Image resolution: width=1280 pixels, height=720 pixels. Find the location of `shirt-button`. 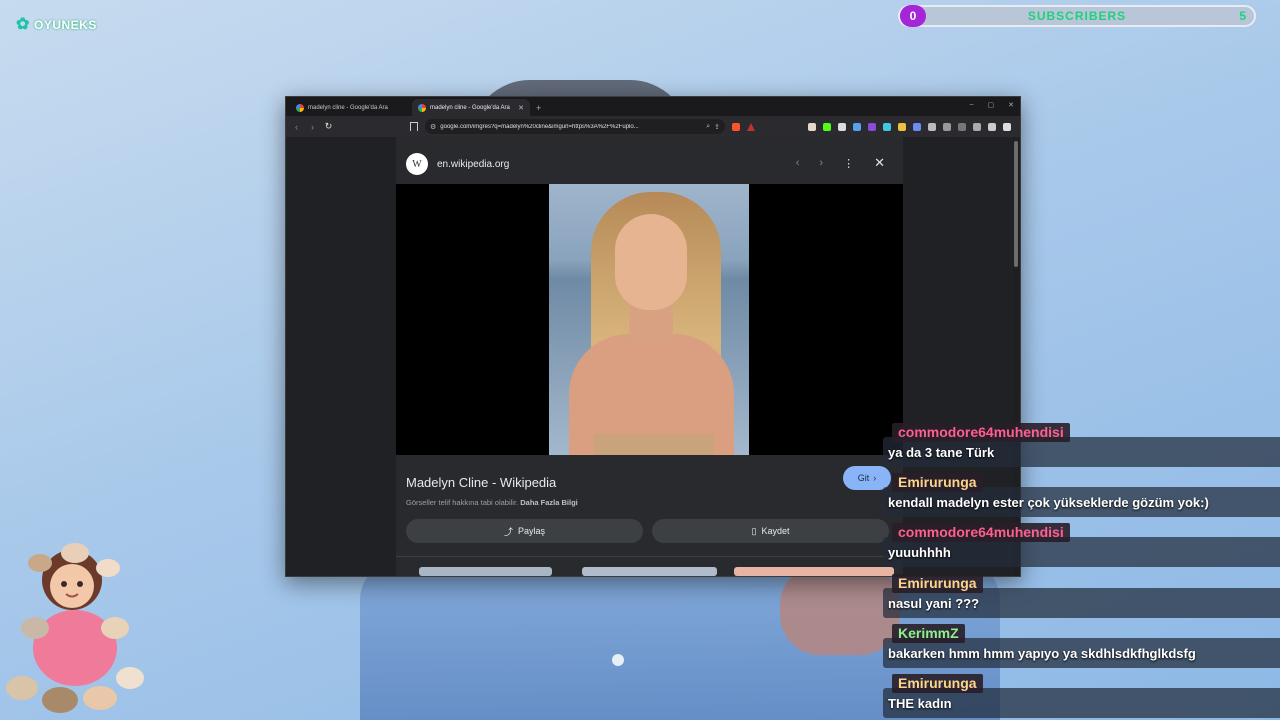

shirt-button is located at coordinates (618, 660).